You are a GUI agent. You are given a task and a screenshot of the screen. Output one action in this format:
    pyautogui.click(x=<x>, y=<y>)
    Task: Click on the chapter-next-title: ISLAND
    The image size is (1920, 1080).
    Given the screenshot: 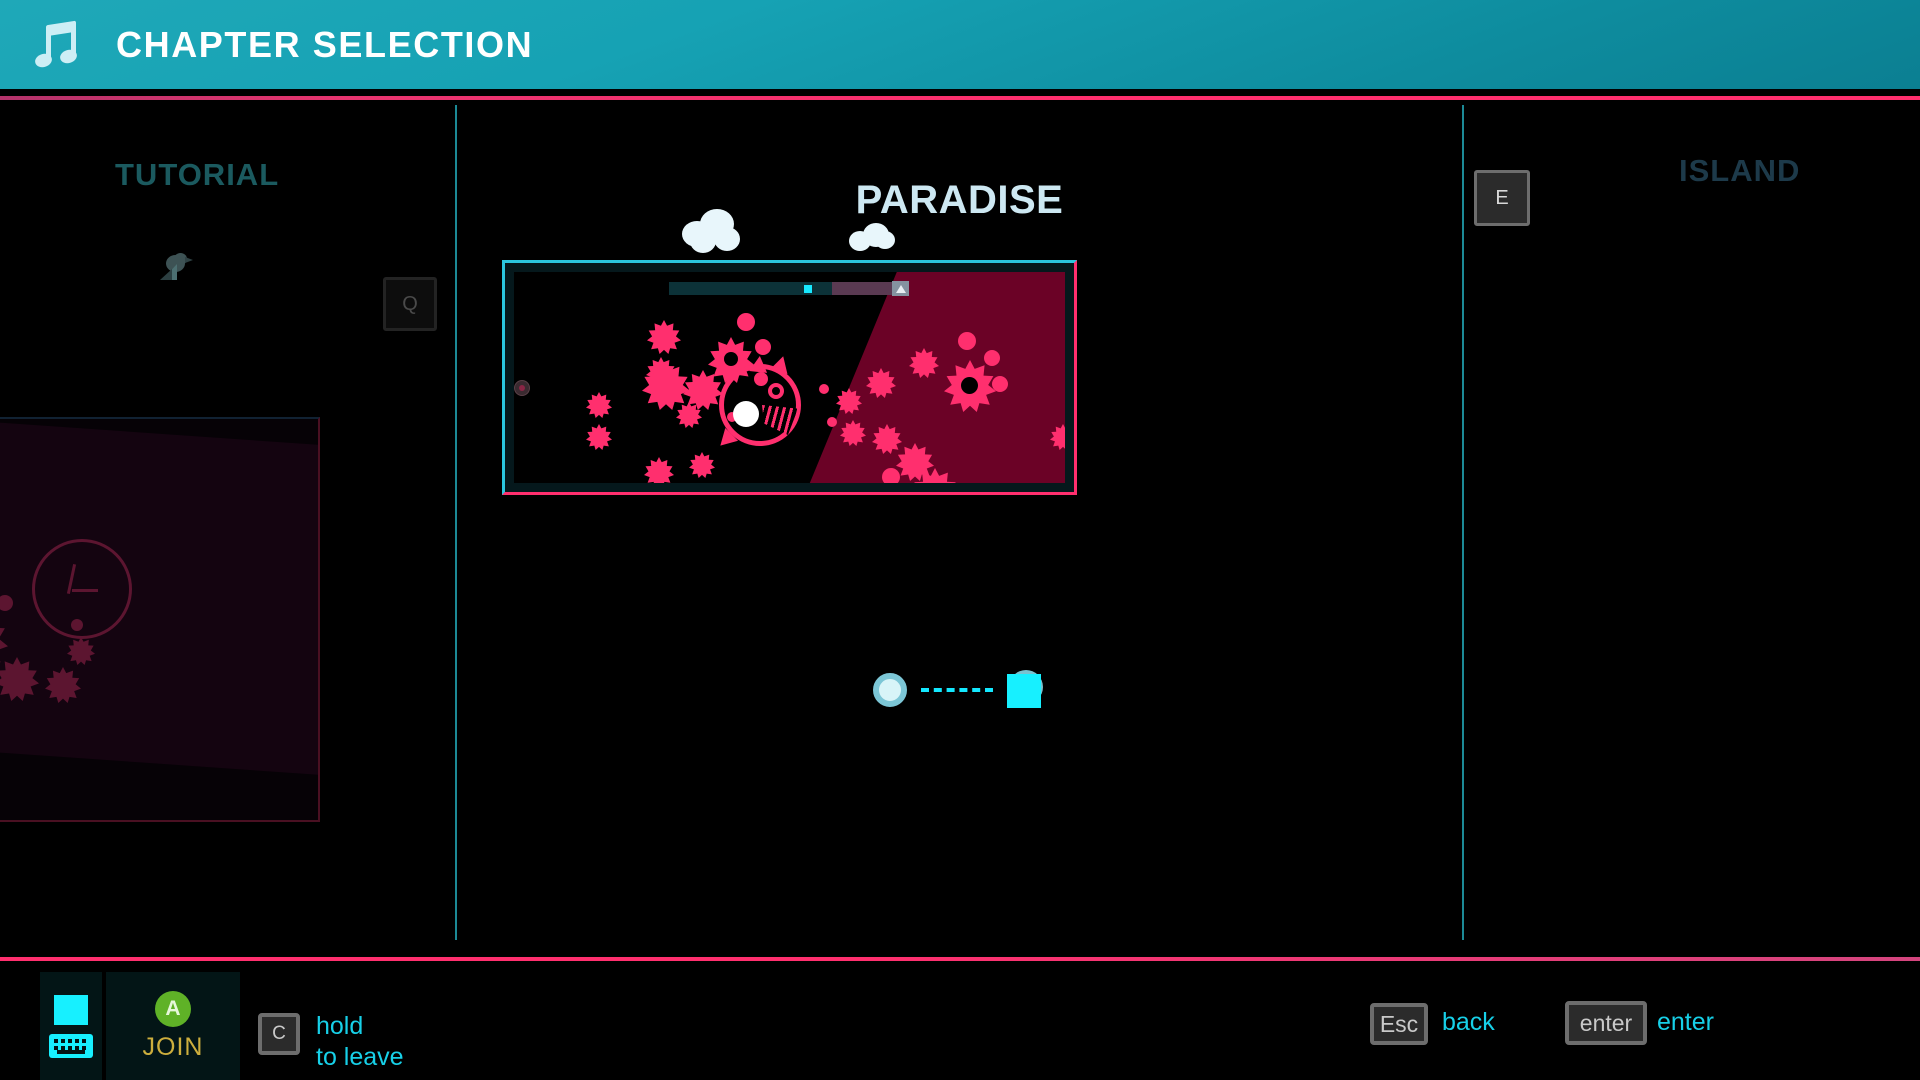 What is the action you would take?
    pyautogui.click(x=1740, y=170)
    